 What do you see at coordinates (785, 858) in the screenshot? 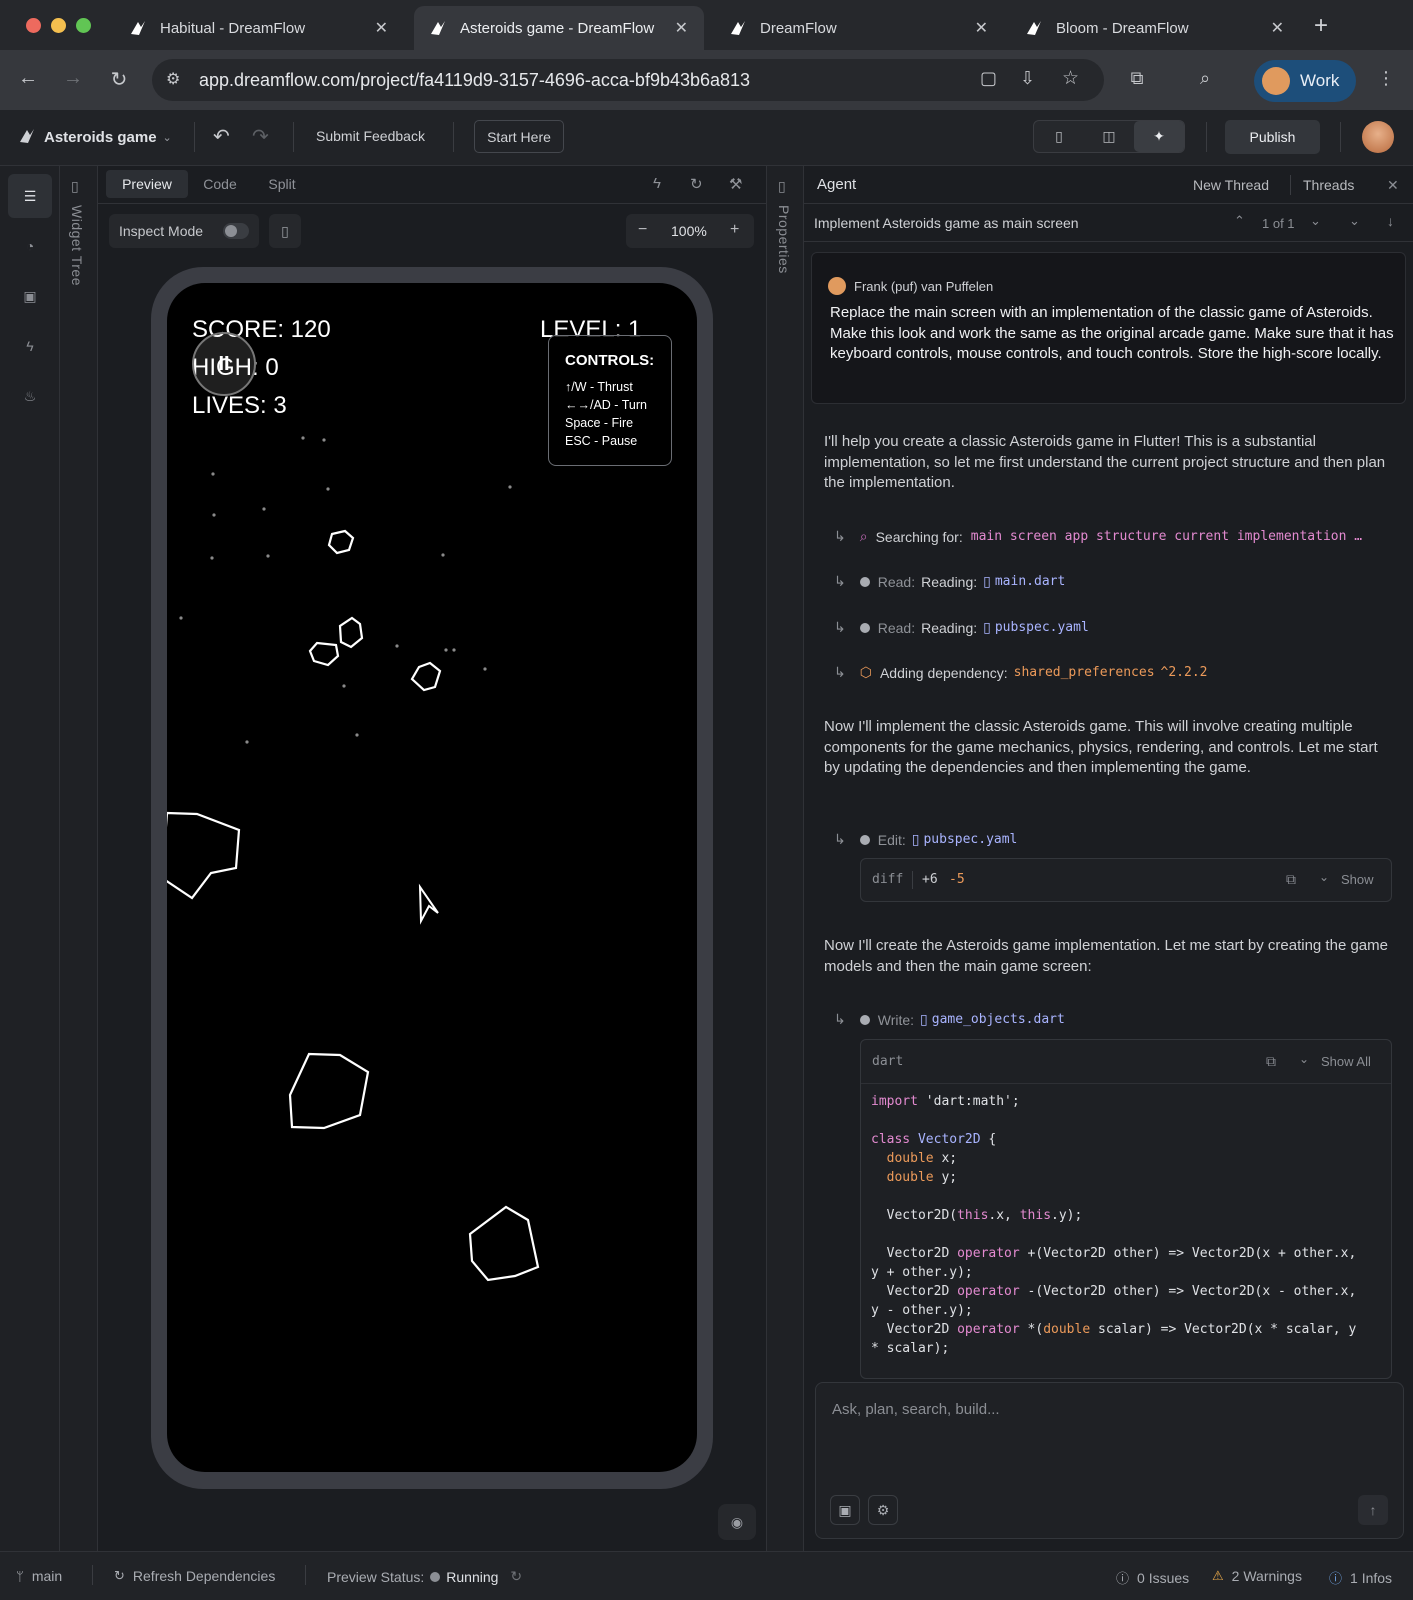
I see `properties-collapsed: ▯` at bounding box center [785, 858].